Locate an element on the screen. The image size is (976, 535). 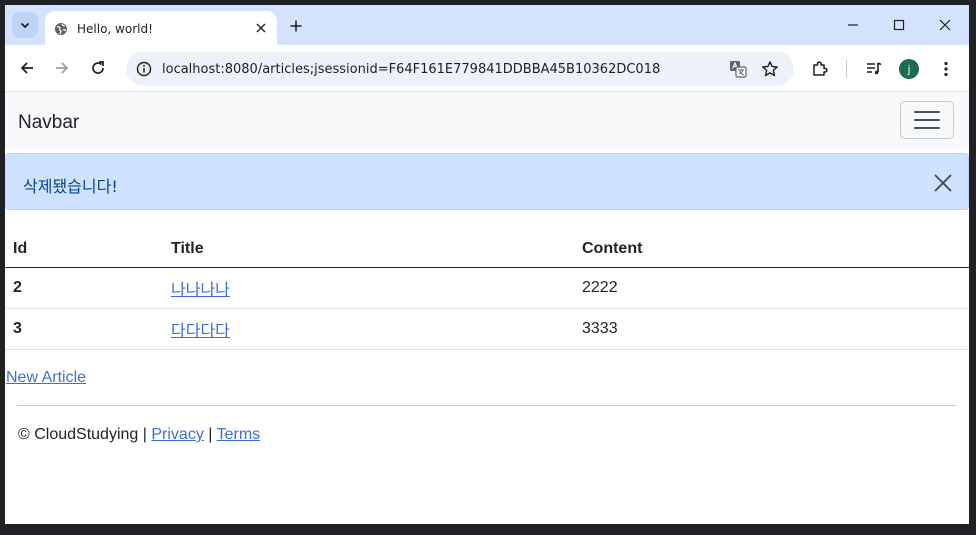
arrow-right-icon is located at coordinates (62, 68).